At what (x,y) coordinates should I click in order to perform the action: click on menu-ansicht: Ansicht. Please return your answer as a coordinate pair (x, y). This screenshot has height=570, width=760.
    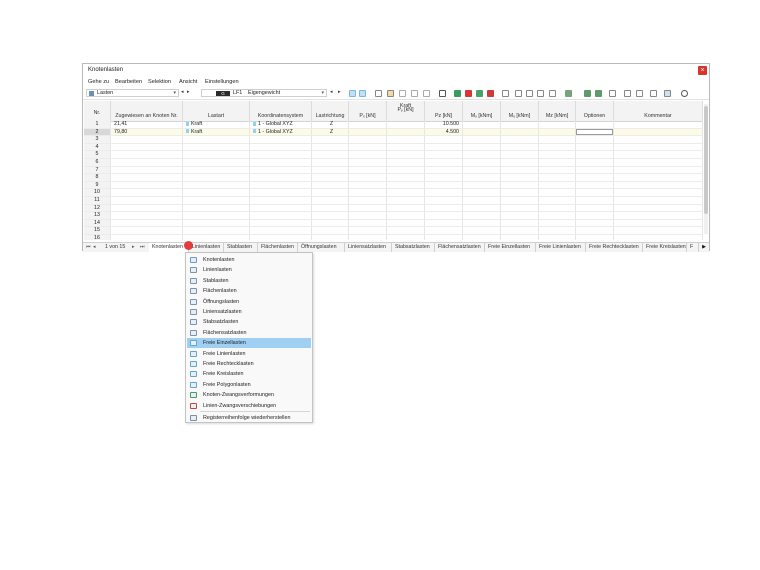
    Looking at the image, I should click on (188, 82).